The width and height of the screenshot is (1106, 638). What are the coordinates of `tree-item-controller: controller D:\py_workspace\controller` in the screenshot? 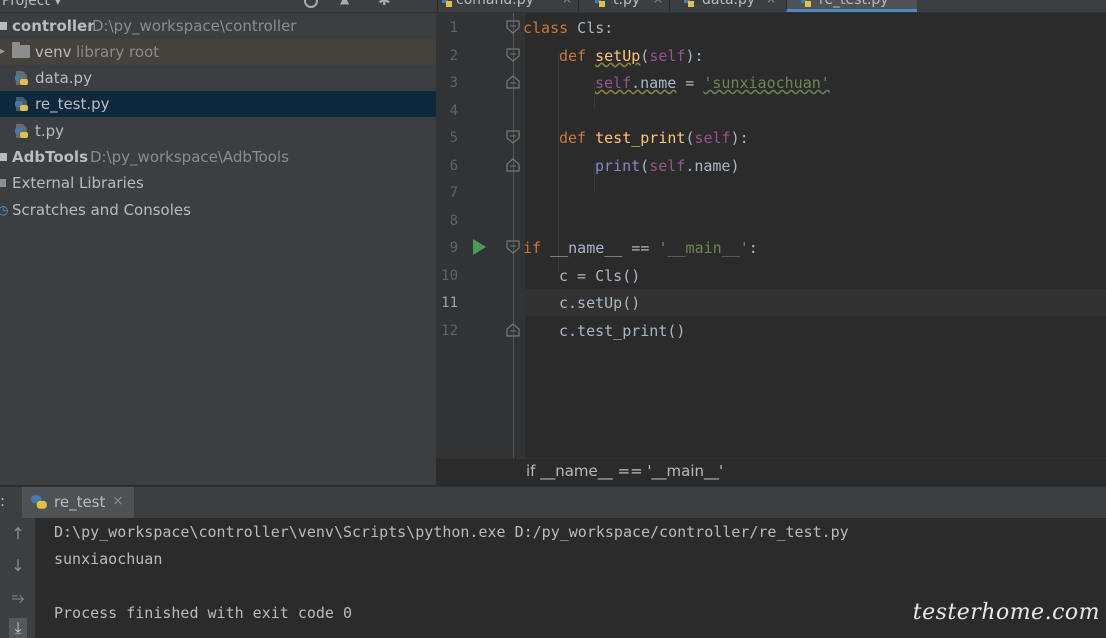 It's located at (218, 26).